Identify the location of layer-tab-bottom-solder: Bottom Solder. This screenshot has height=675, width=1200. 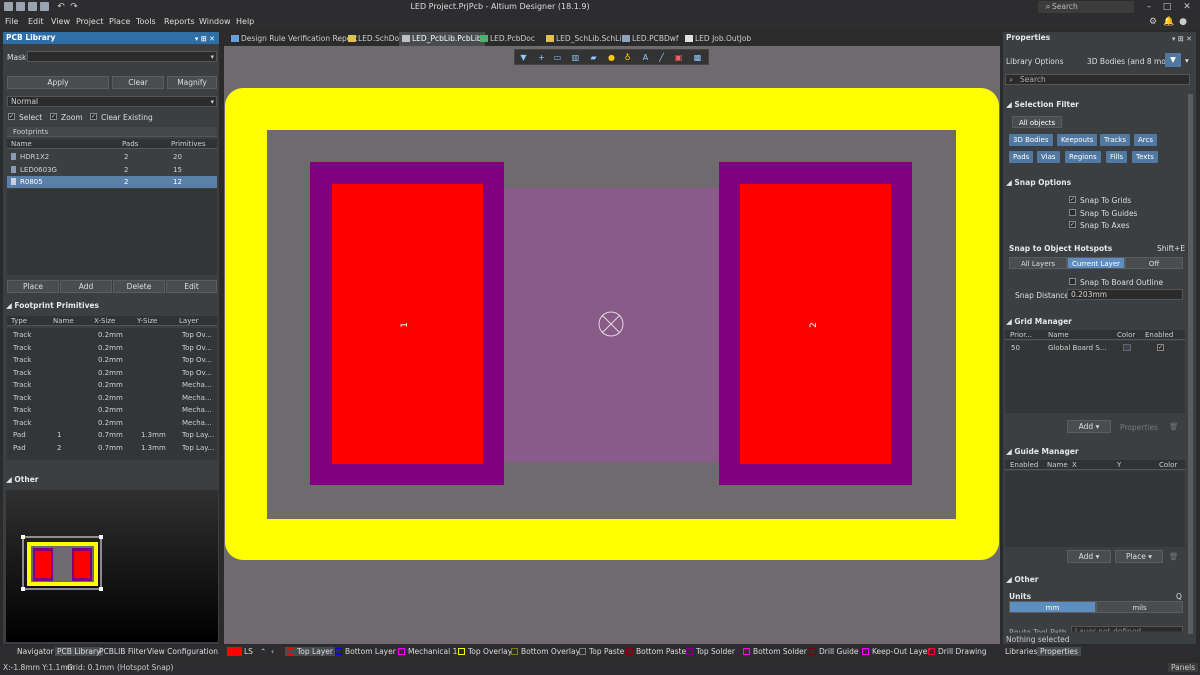
(775, 651).